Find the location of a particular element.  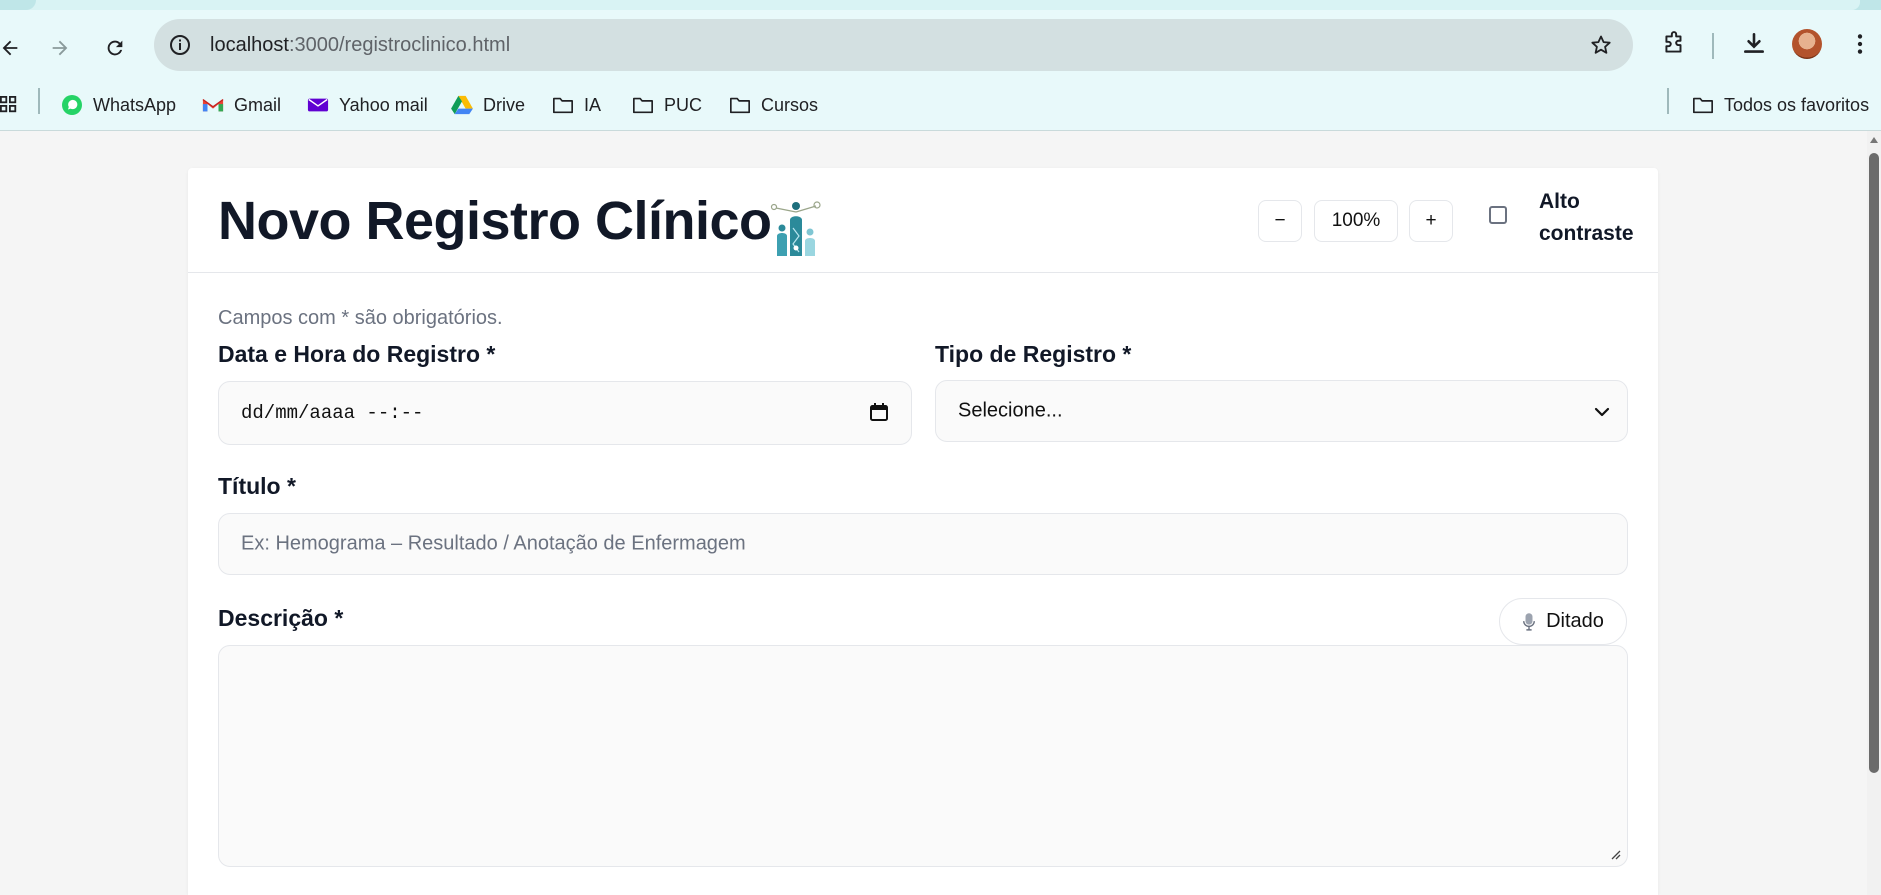

zoom-in-button: + is located at coordinates (1431, 221).